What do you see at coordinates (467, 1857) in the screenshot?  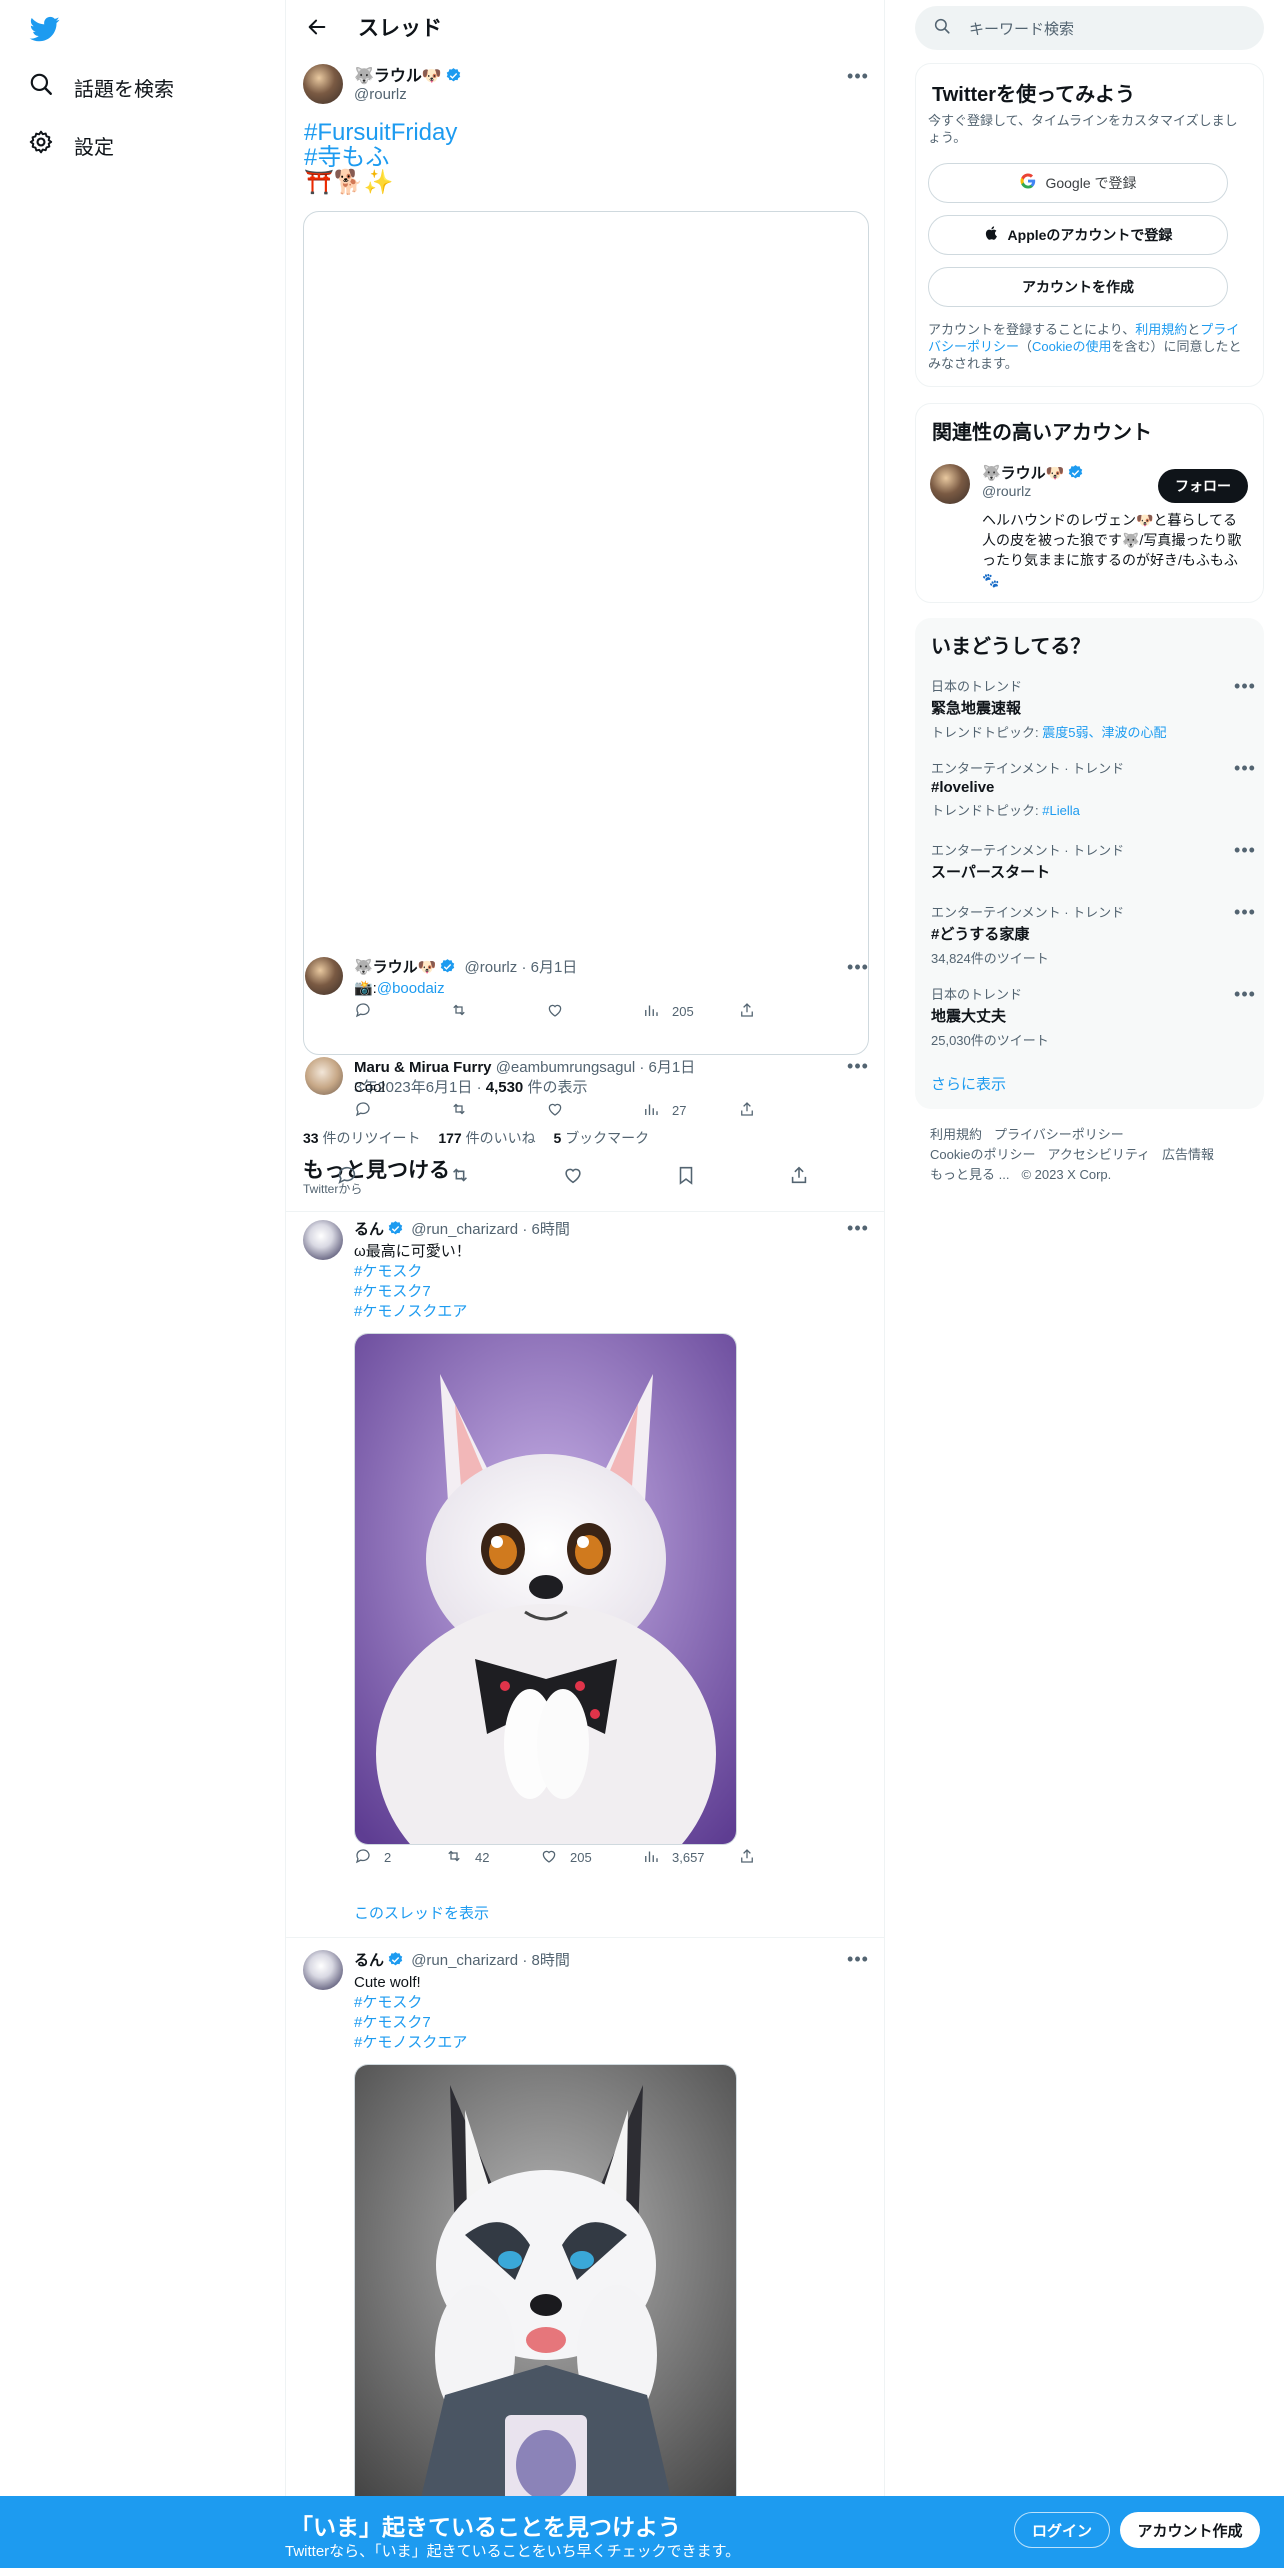 I see `retweet-button: 42` at bounding box center [467, 1857].